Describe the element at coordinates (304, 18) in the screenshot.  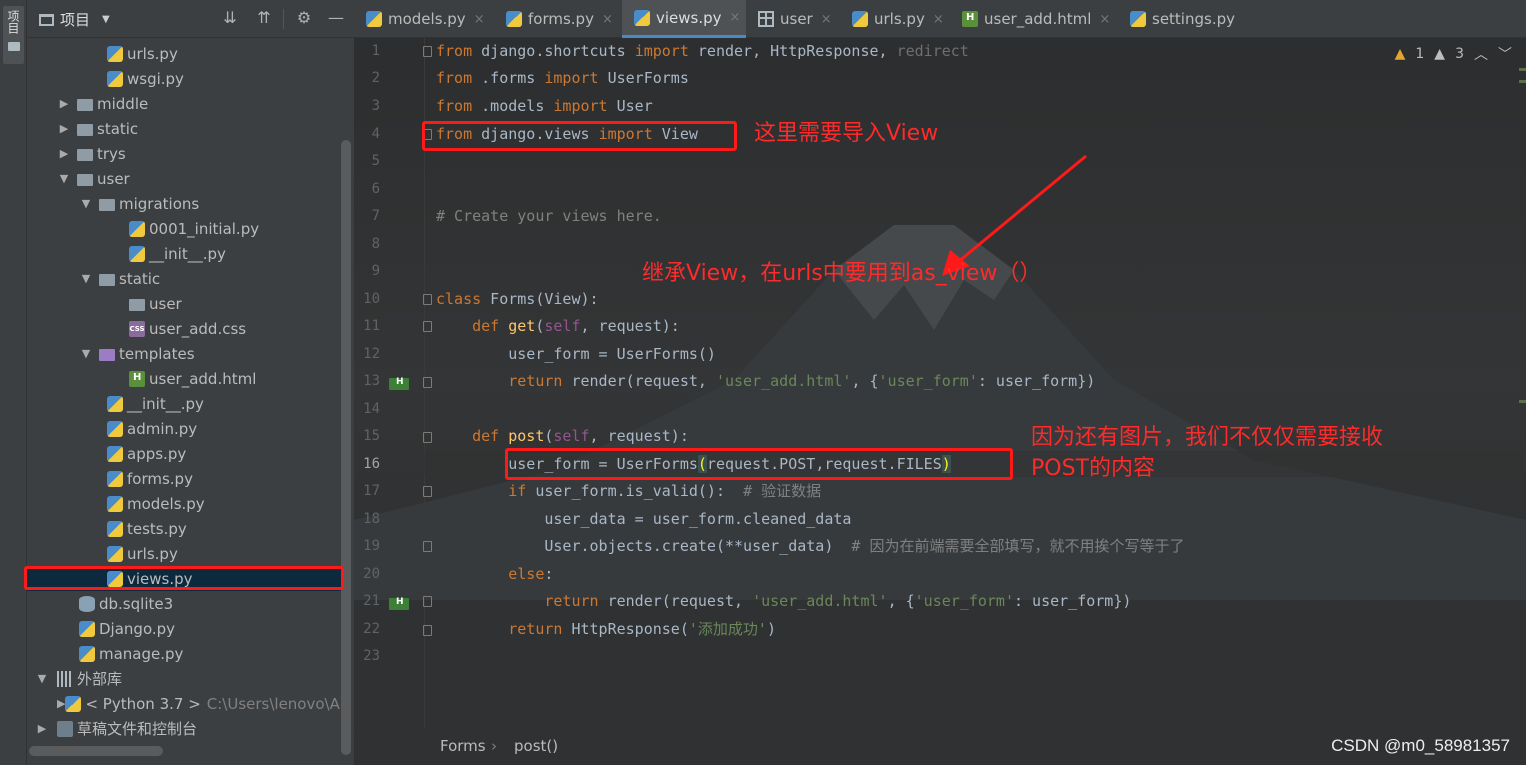
I see `gear-icon: ⚙` at that location.